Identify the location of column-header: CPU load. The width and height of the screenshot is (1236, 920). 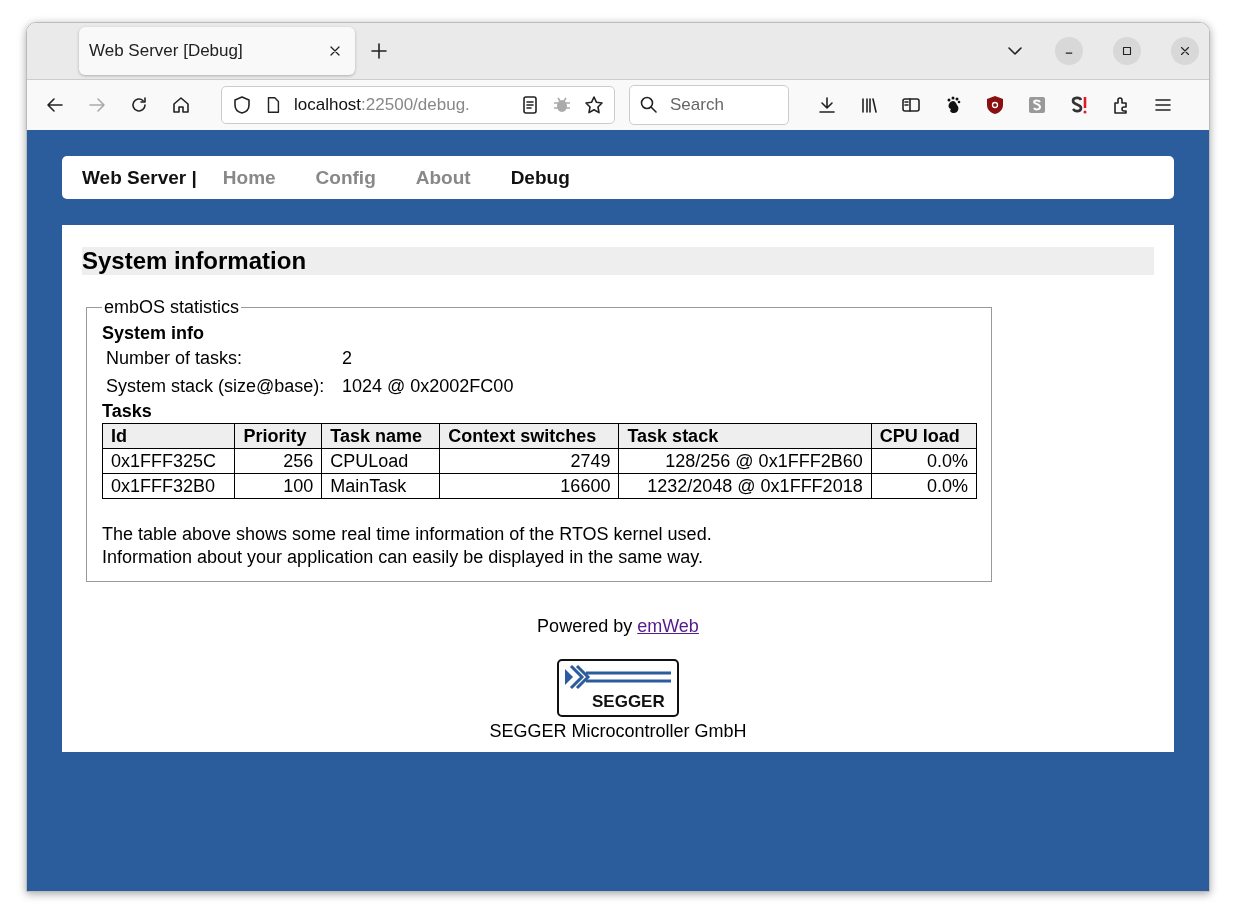
(924, 436).